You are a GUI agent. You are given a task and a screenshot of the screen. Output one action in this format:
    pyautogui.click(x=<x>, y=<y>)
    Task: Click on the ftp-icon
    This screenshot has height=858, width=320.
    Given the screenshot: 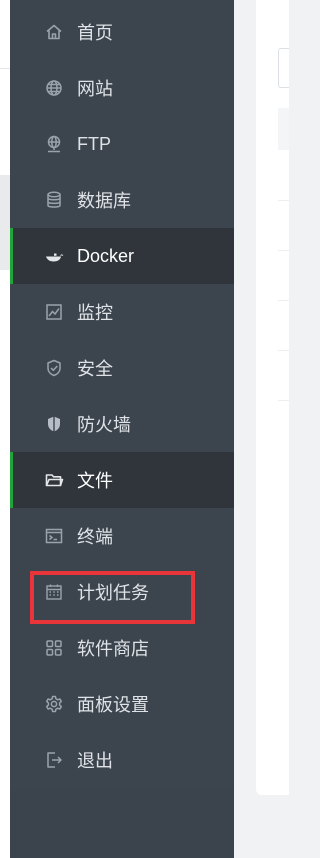 What is the action you would take?
    pyautogui.click(x=54, y=144)
    